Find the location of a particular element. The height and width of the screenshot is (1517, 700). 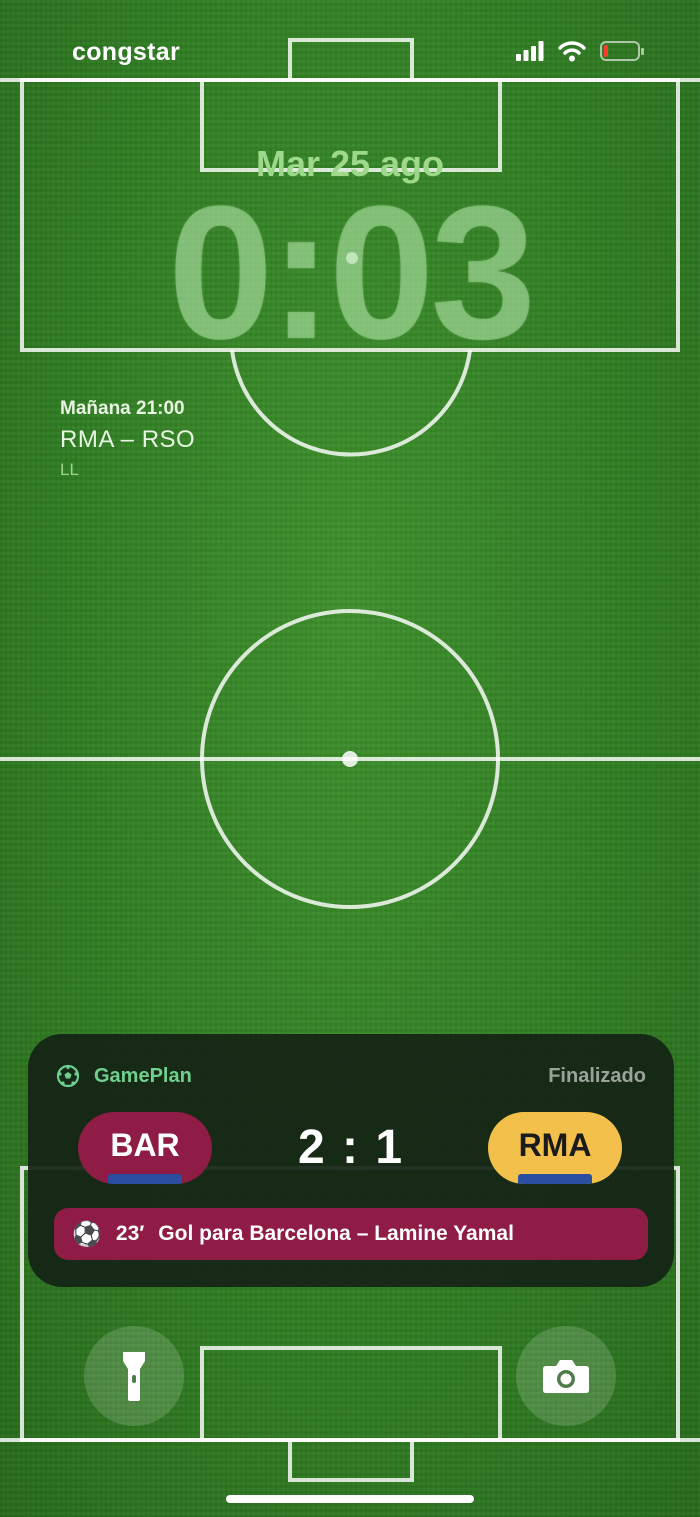

match-score: 2 : 1 is located at coordinates (351, 1147).